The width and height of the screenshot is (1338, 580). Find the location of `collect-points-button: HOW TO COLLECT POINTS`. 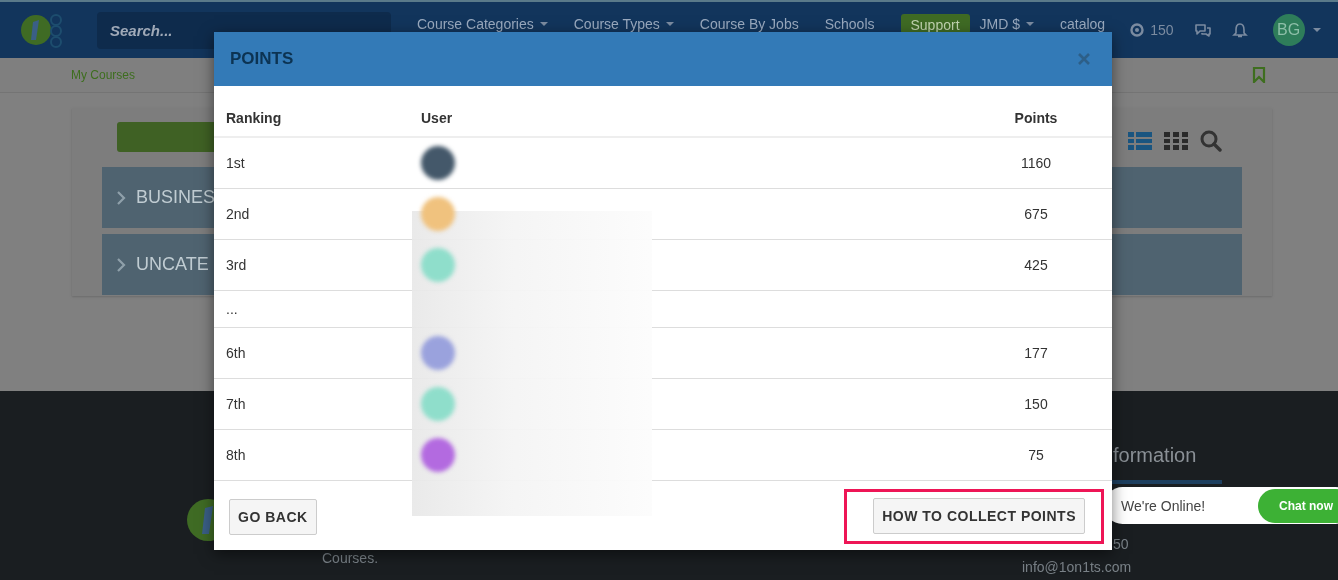

collect-points-button: HOW TO COLLECT POINTS is located at coordinates (979, 516).